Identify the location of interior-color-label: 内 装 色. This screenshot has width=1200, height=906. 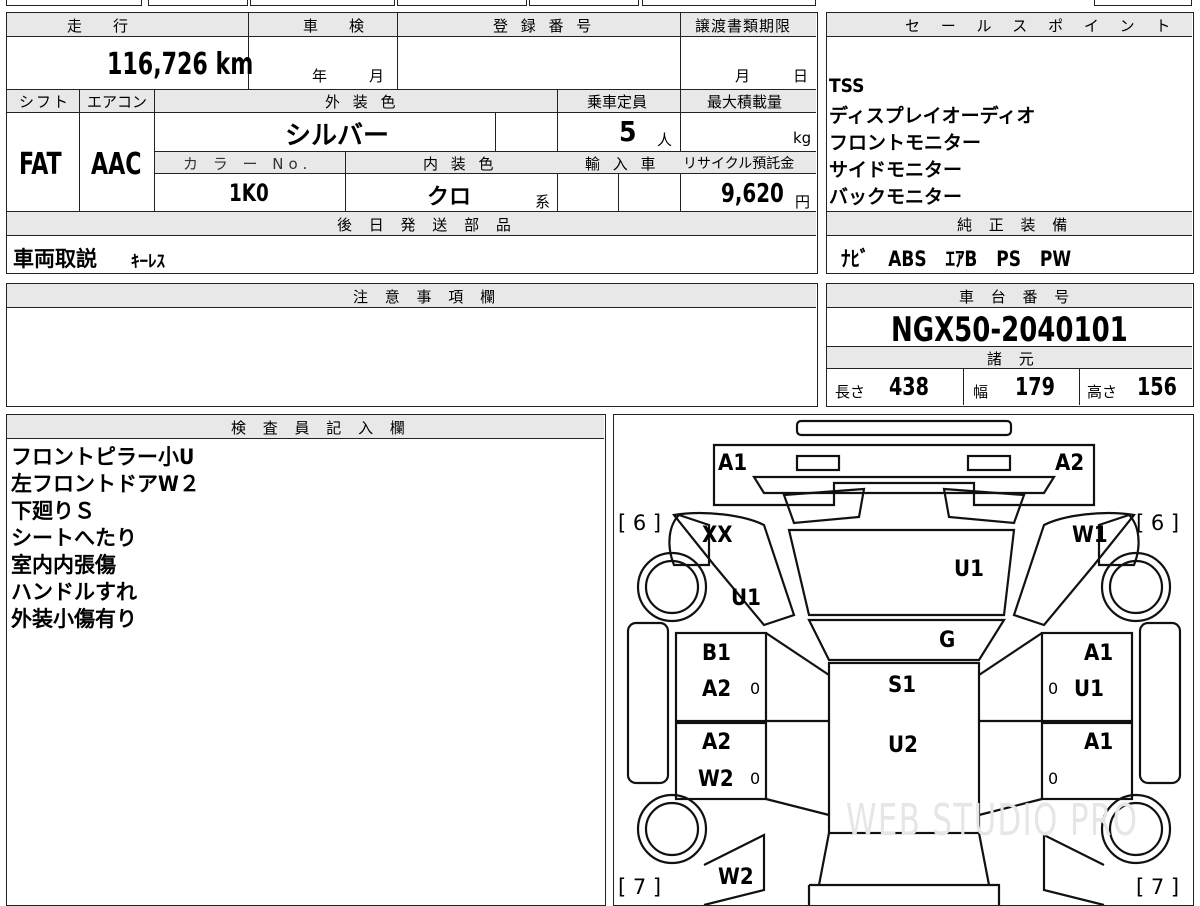
(460, 164).